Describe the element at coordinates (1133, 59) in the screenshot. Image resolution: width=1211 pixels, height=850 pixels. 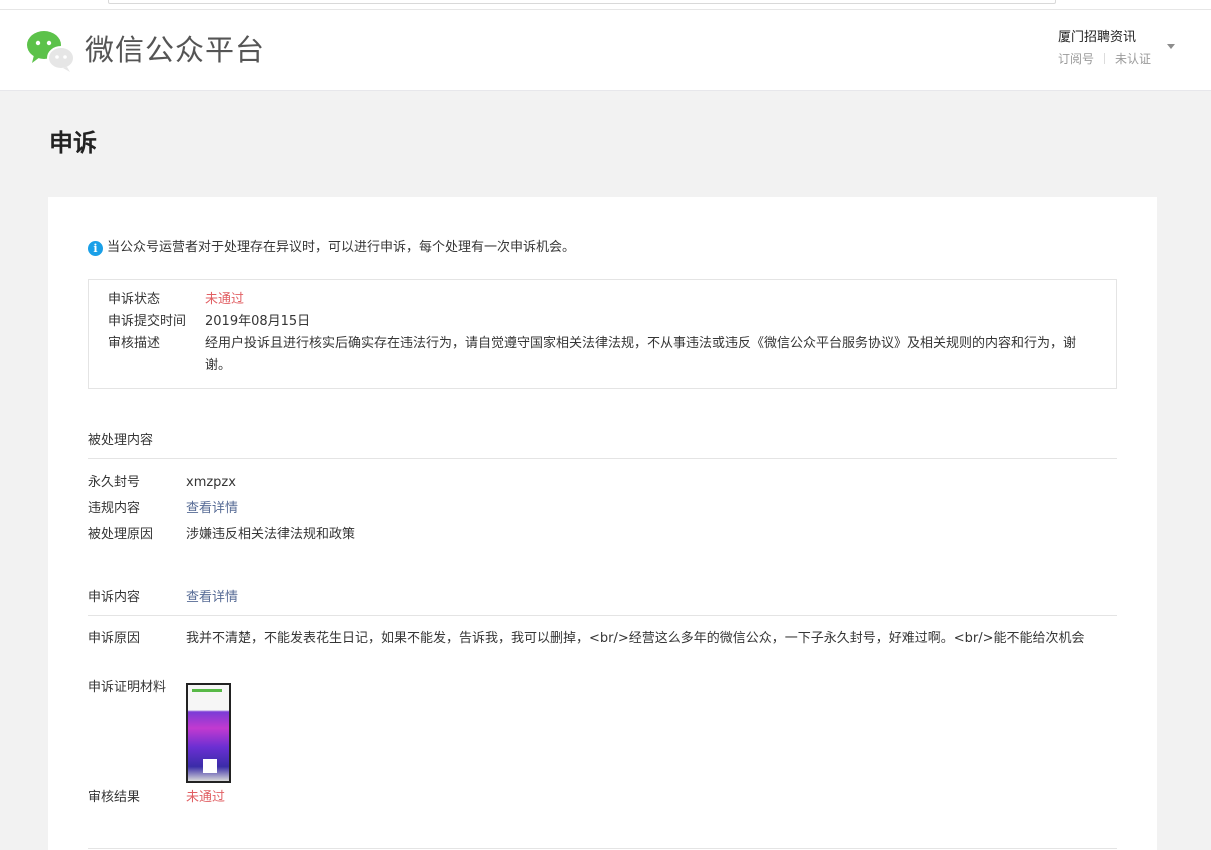
I see `account-verify-status: 未认证` at that location.